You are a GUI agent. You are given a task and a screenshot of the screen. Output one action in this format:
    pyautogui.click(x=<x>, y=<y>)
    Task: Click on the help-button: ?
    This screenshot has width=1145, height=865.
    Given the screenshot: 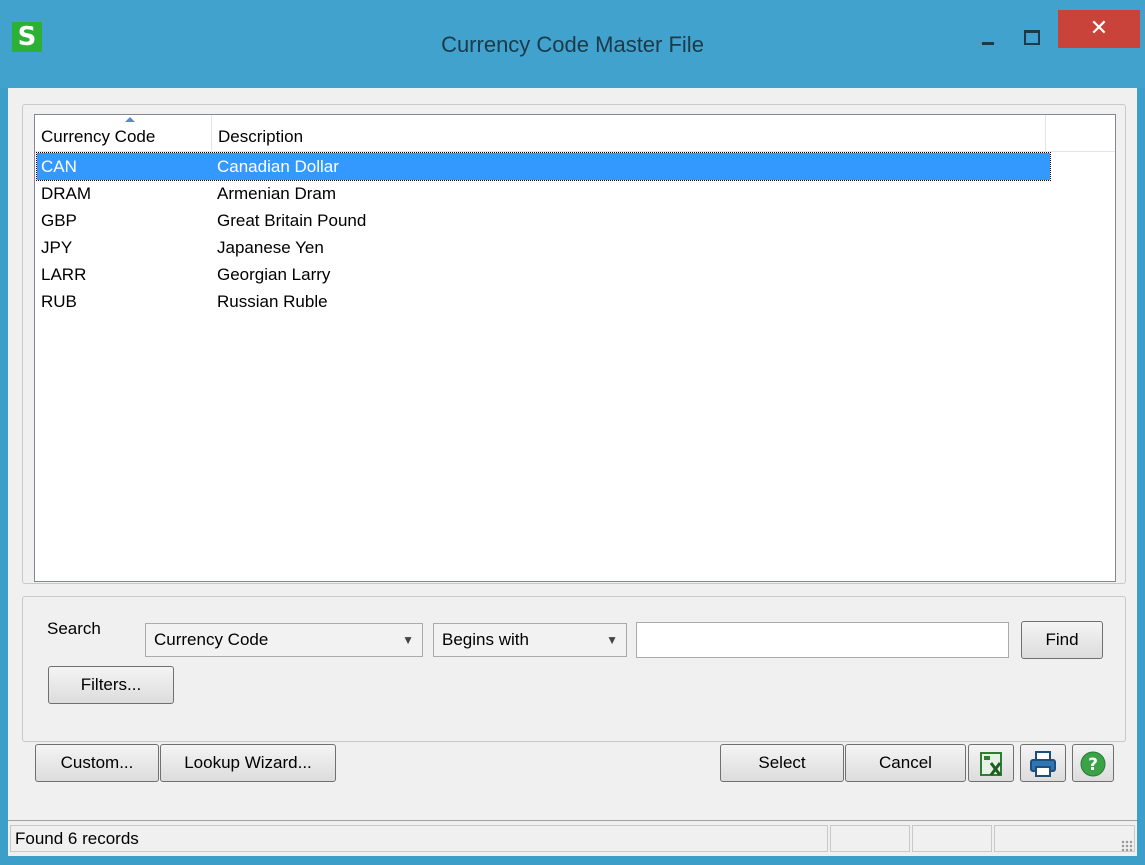 What is the action you would take?
    pyautogui.click(x=1093, y=763)
    